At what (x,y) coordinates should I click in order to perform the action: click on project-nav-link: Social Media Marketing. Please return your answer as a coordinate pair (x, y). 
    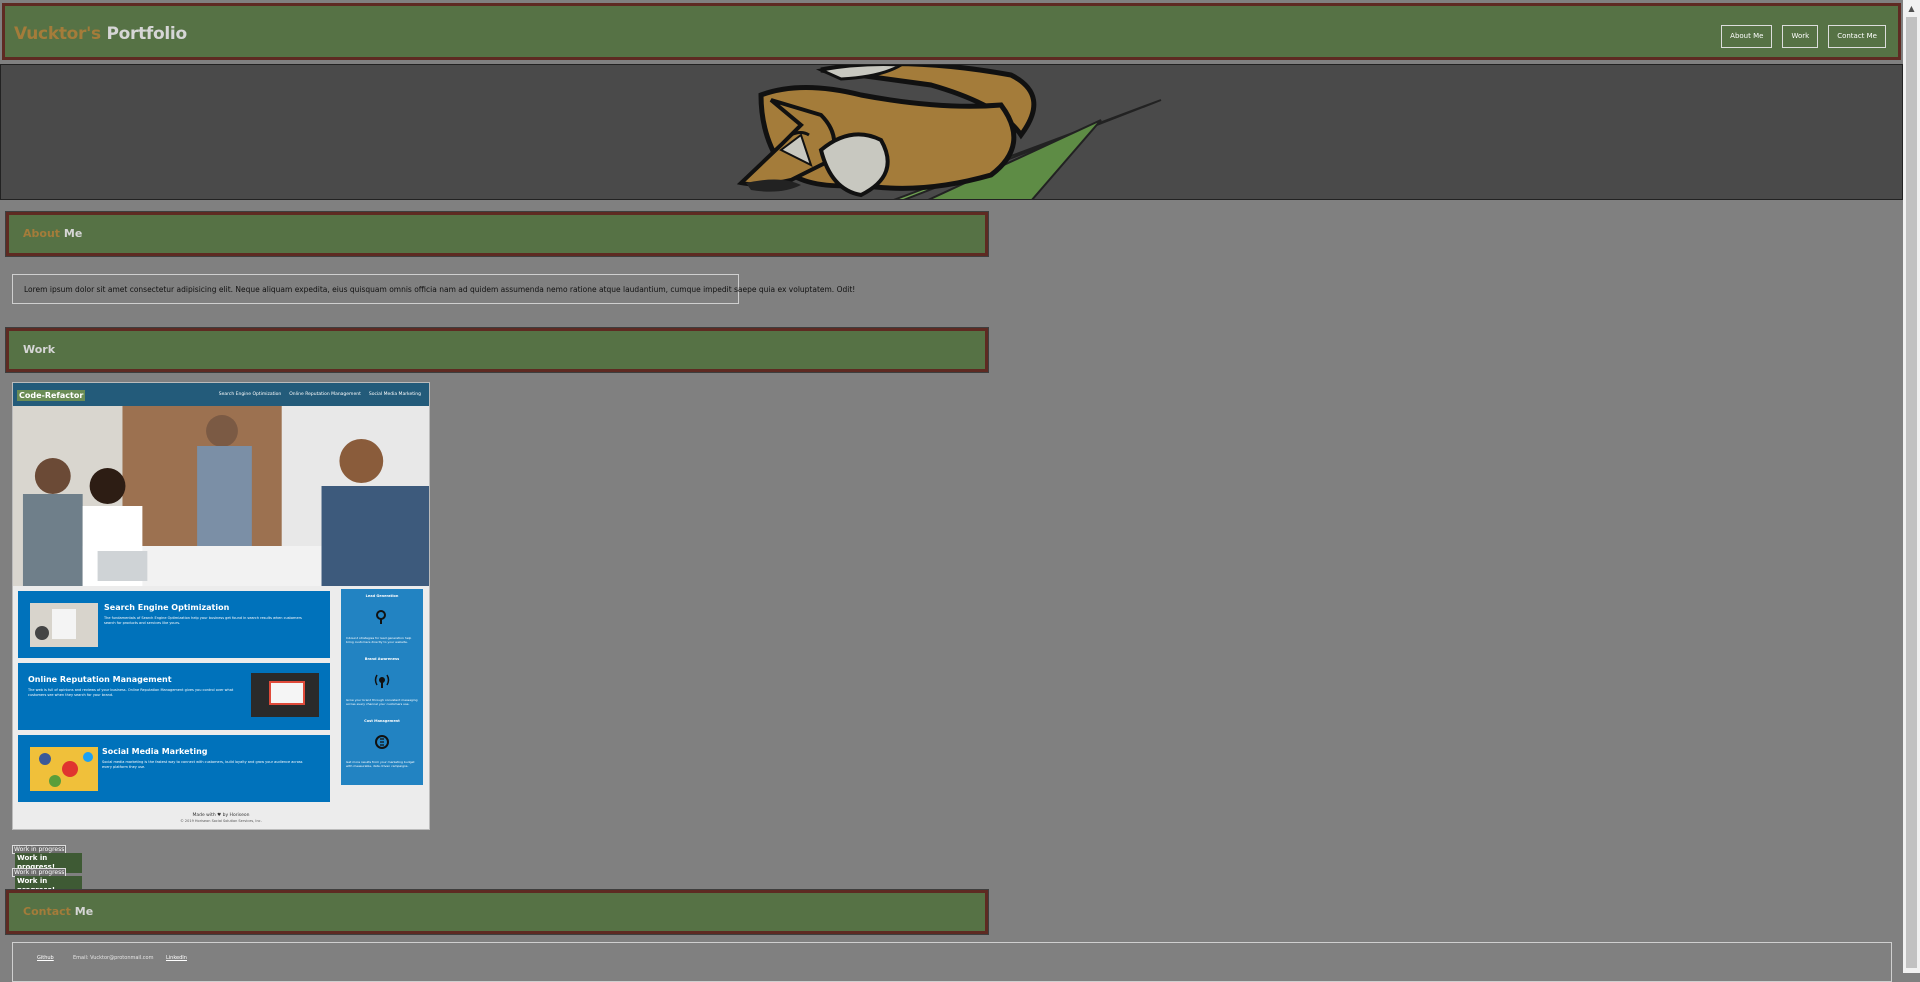
    Looking at the image, I should click on (394, 394).